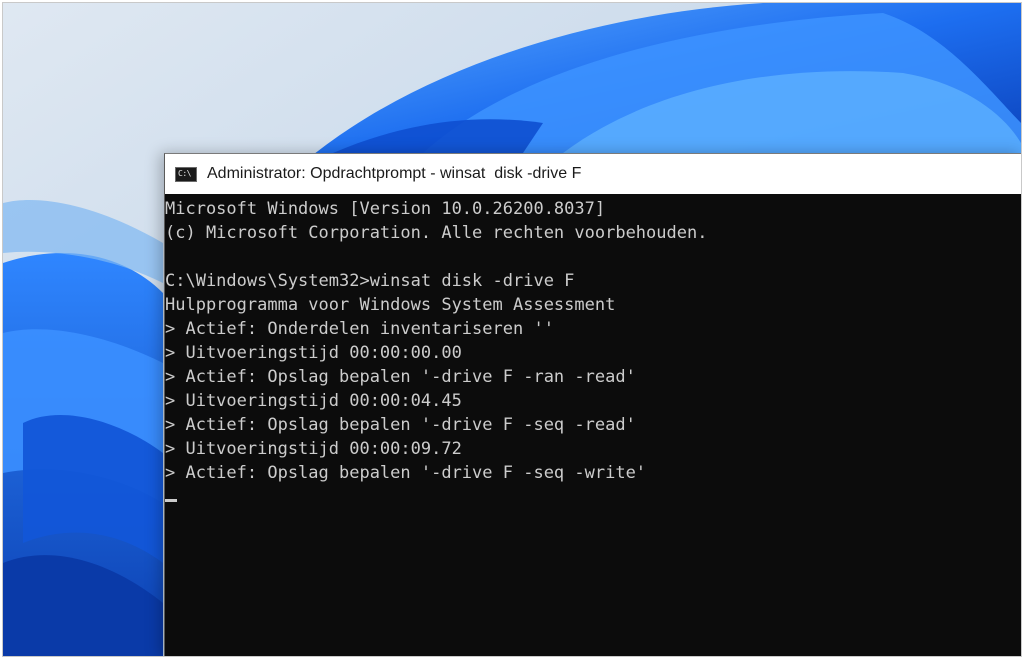 This screenshot has height=659, width=1024. What do you see at coordinates (593, 497) in the screenshot?
I see `console-cursor-line` at bounding box center [593, 497].